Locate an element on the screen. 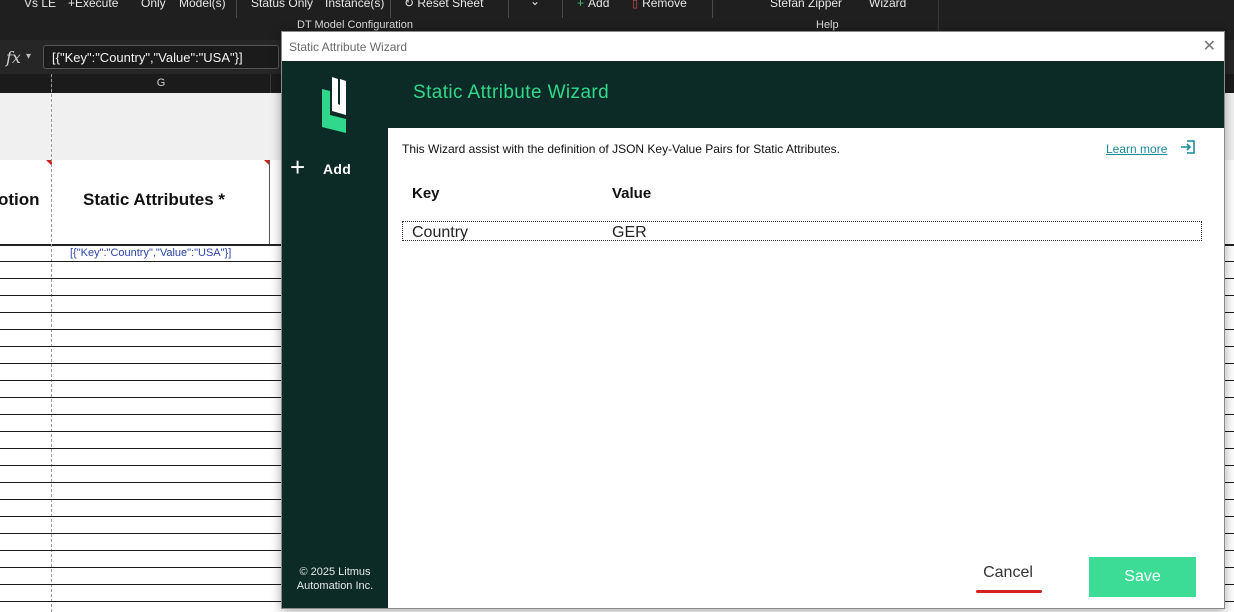 The image size is (1234, 612). ribbon-only: Only is located at coordinates (153, 5).